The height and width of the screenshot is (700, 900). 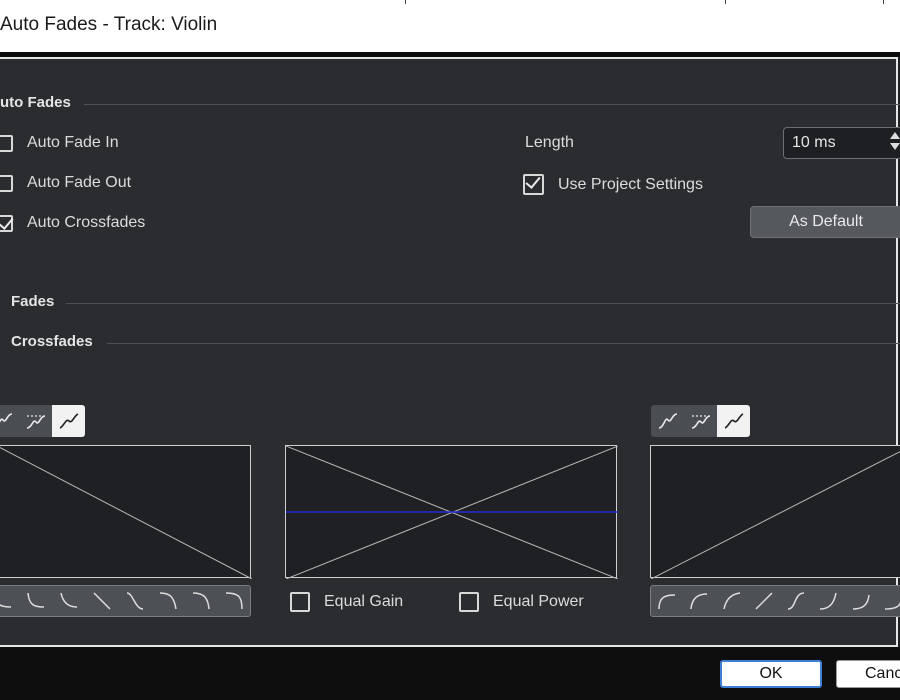 I want to click on window-title: Auto Fades - Track: Violin, so click(x=109, y=24).